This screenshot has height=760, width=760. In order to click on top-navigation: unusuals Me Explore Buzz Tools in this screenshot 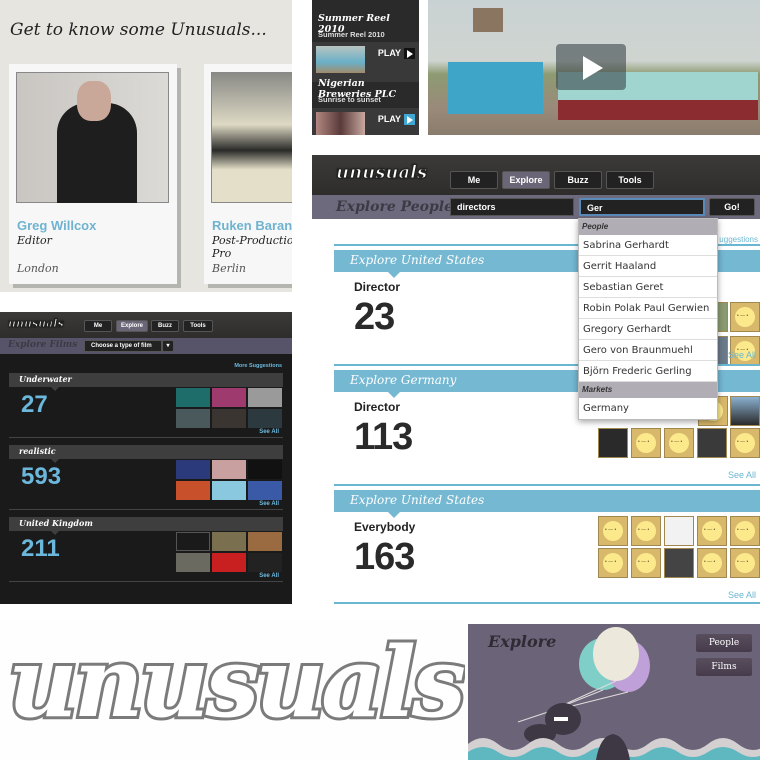, I will do `click(146, 325)`.